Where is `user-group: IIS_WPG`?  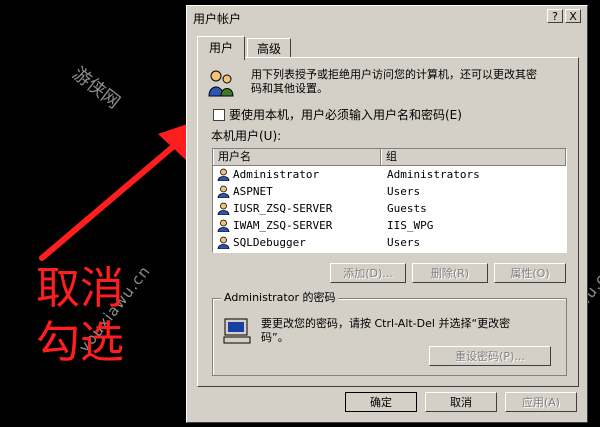 user-group: IIS_WPG is located at coordinates (410, 225).